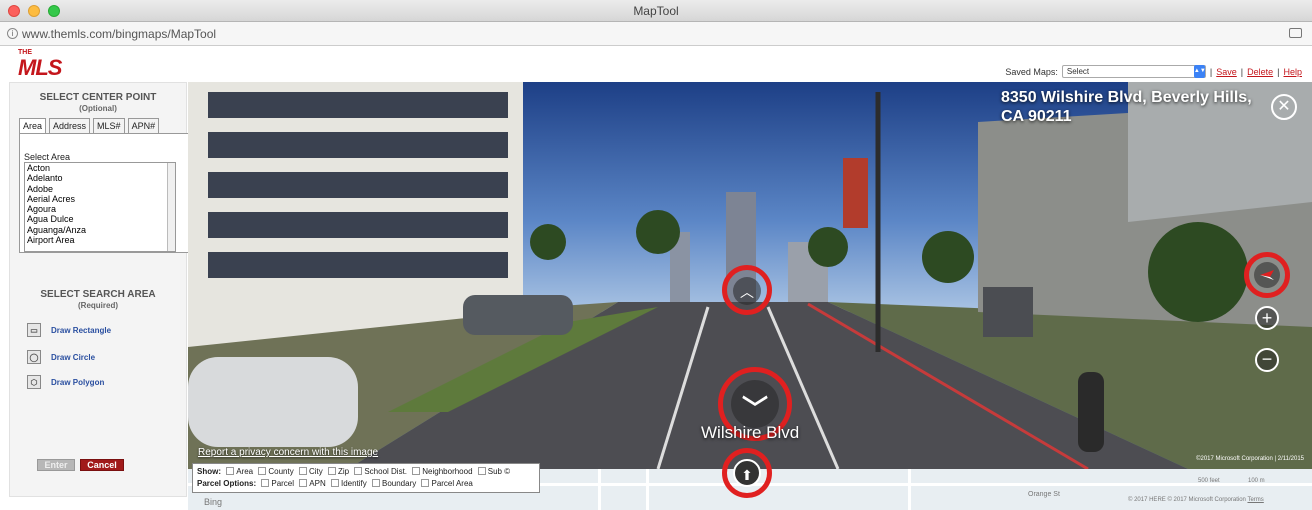 This screenshot has height=510, width=1312. What do you see at coordinates (1250, 459) in the screenshot?
I see `streetside-copyright: ©2017 Microsoft Corporation | 2/11/2015` at bounding box center [1250, 459].